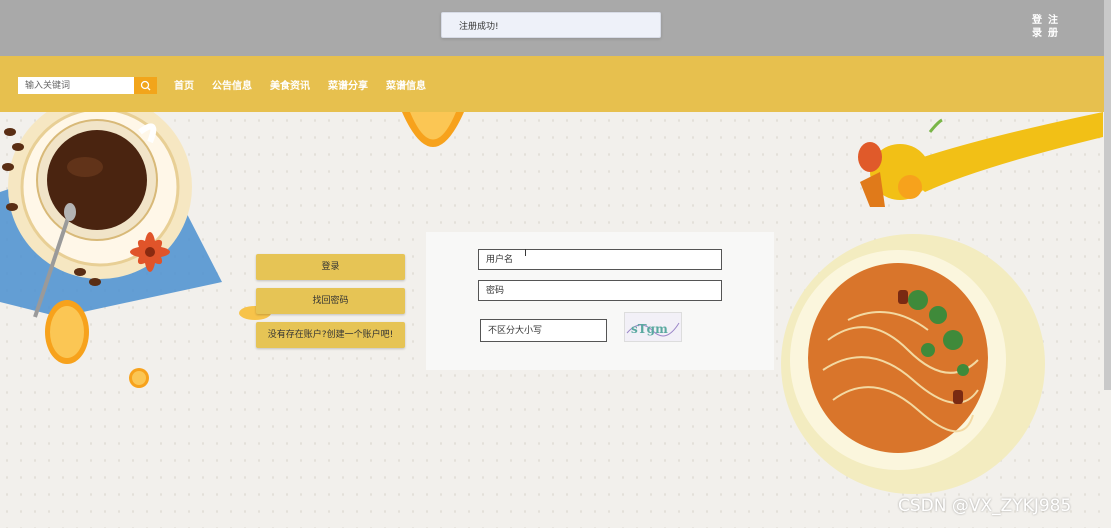  I want to click on nav-item-home: 首页, so click(184, 84).